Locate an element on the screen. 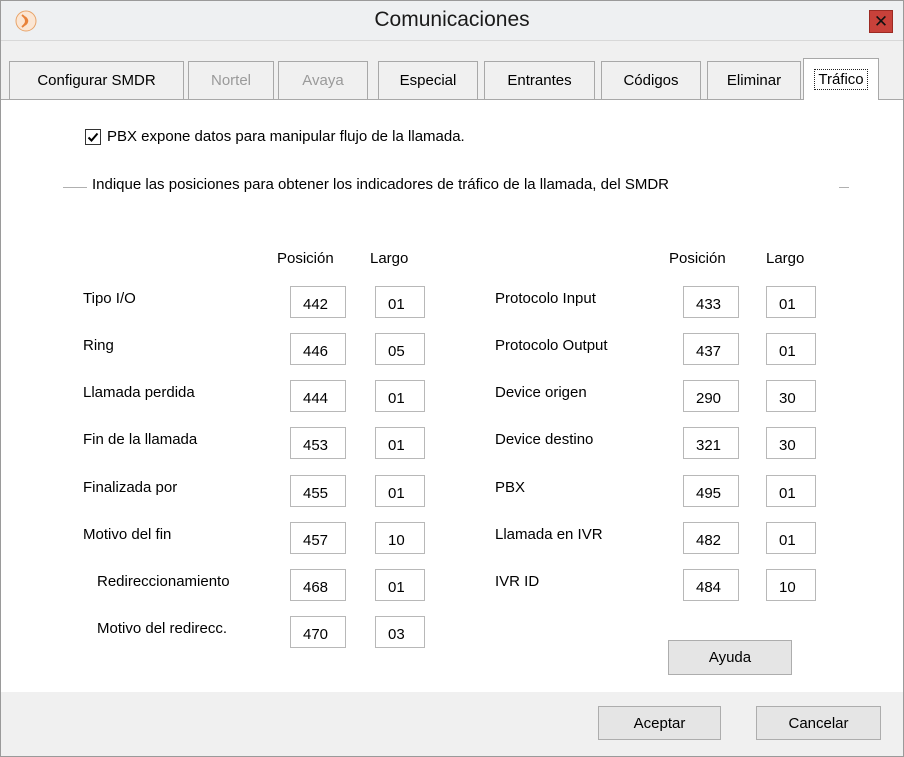 This screenshot has height=757, width=904. length-field-llamada-perdida: 01 is located at coordinates (400, 396).